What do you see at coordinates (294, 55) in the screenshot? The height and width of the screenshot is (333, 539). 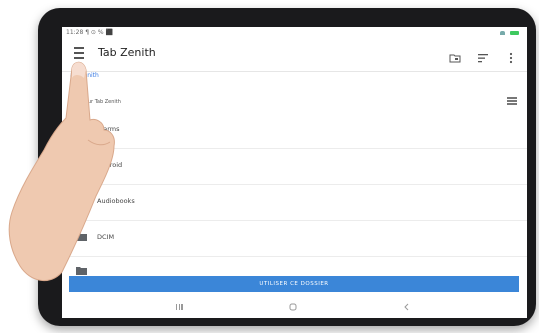 I see `app-bar: Tab Zenith` at bounding box center [294, 55].